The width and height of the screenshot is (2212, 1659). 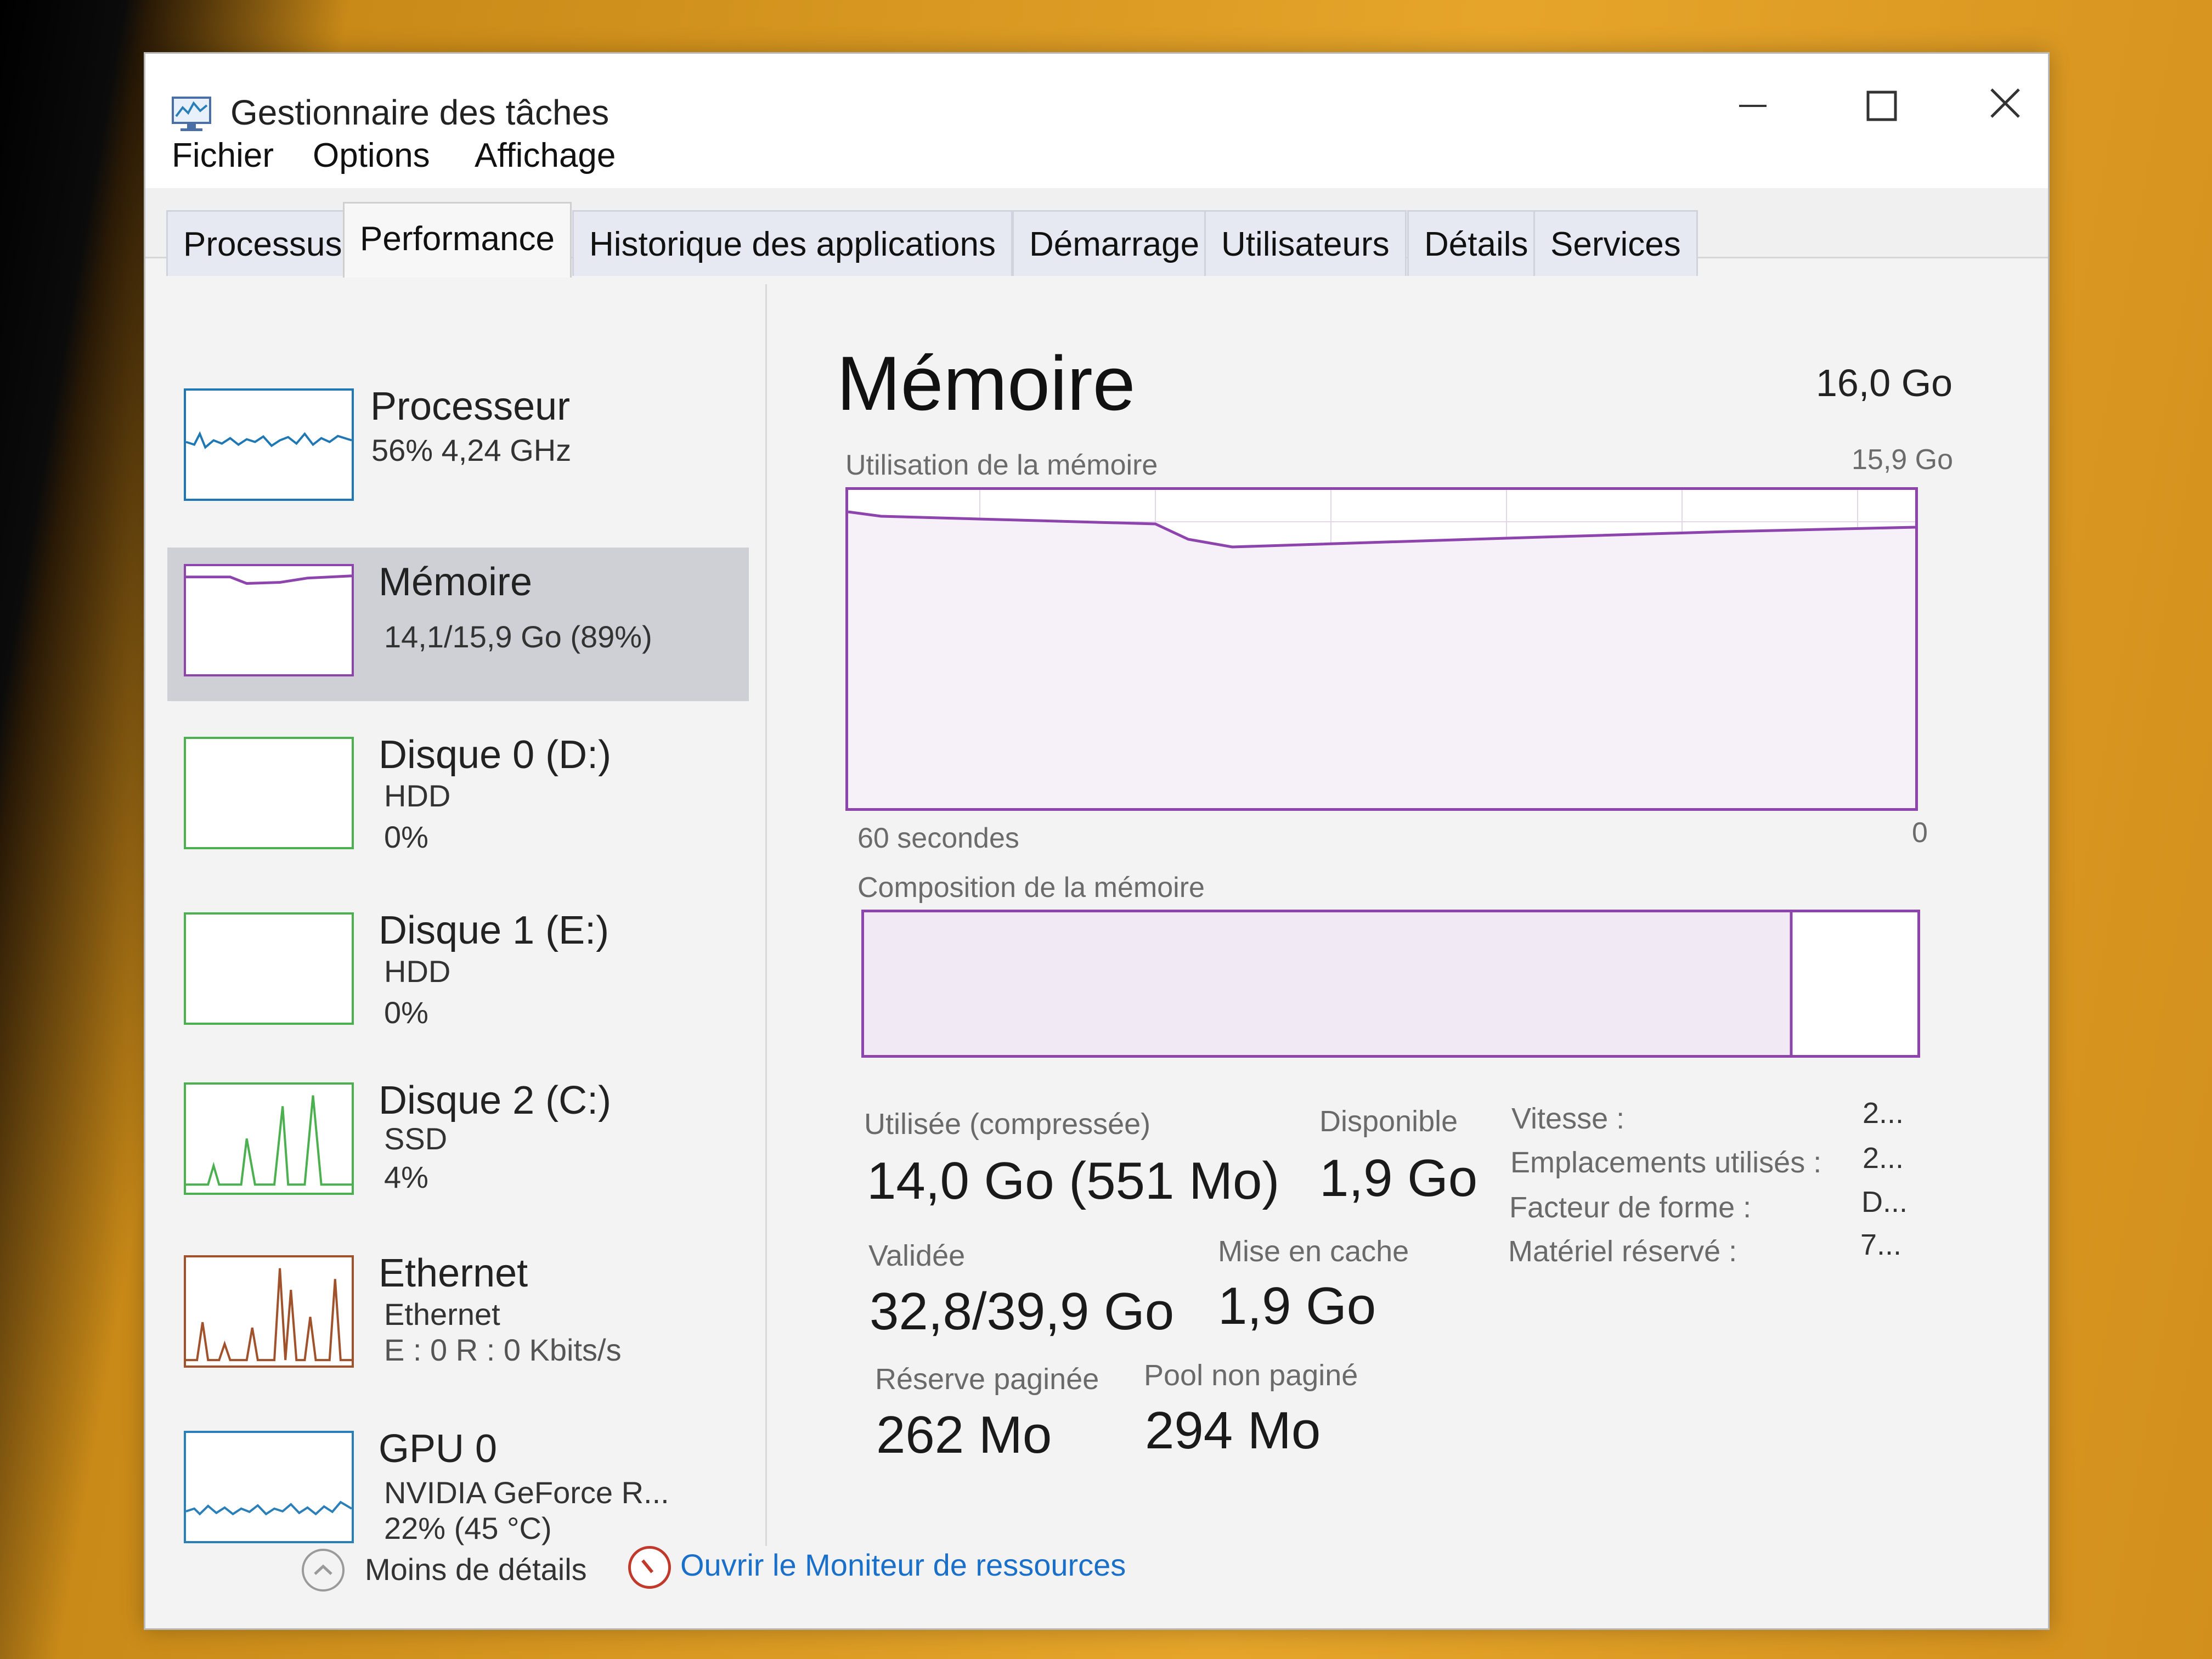 What do you see at coordinates (192, 114) in the screenshot?
I see `task-manager-app-icon` at bounding box center [192, 114].